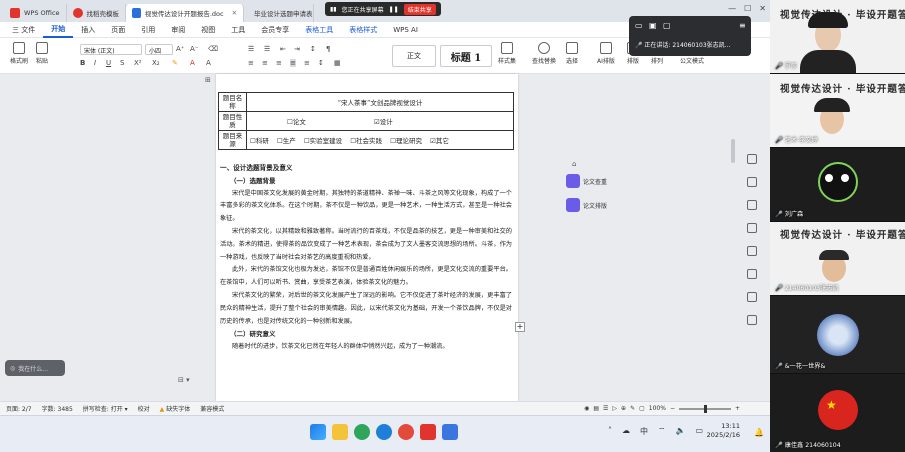 This screenshot has height=452, width=905. I want to click on checkbox-research: ☐科研, so click(259, 140).